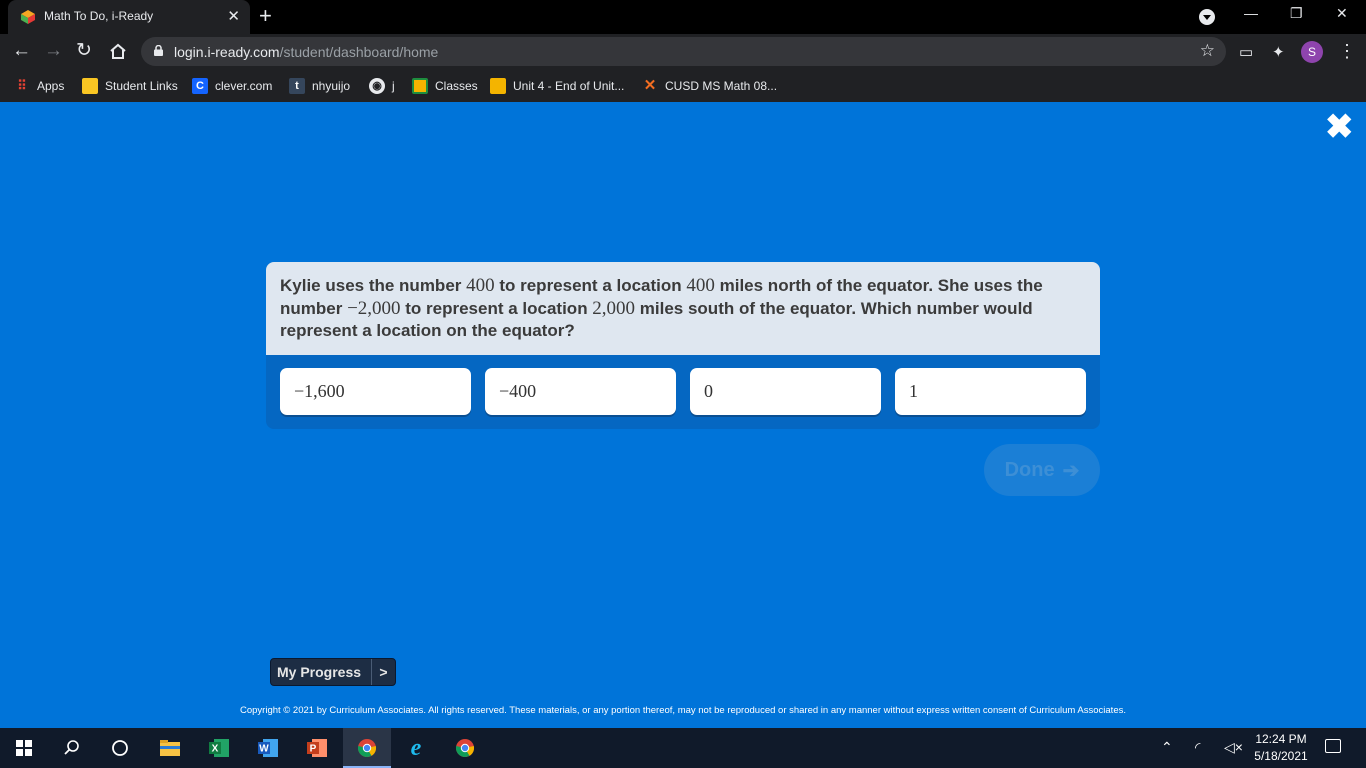  What do you see at coordinates (1339, 127) in the screenshot?
I see `close-lesson-icon: ✖` at bounding box center [1339, 127].